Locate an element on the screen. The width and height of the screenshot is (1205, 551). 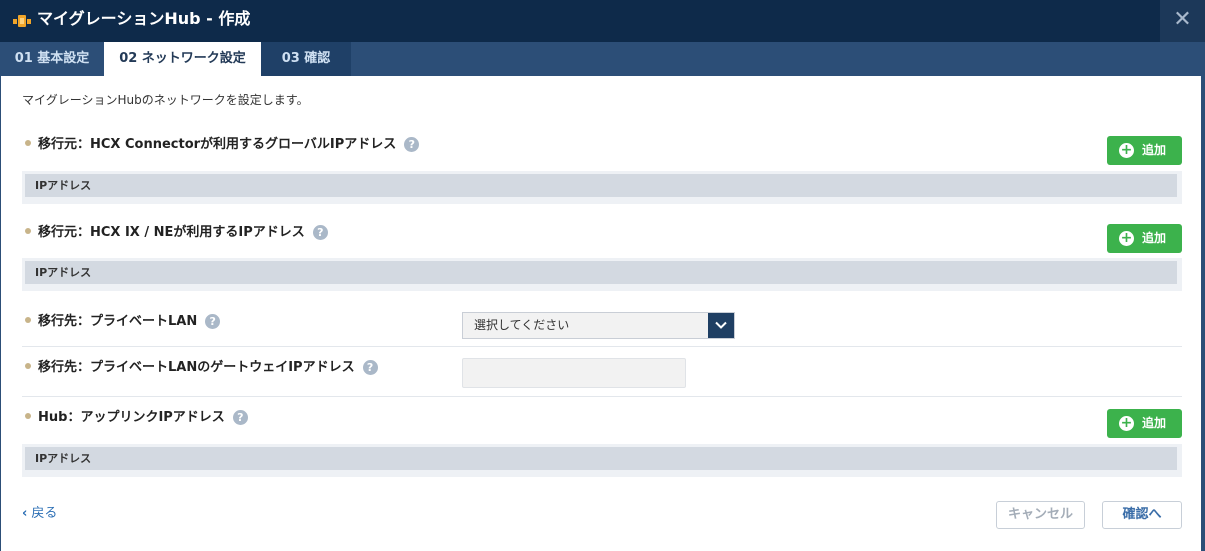
section-label-text: 移行先：プライベートLAN is located at coordinates (118, 321).